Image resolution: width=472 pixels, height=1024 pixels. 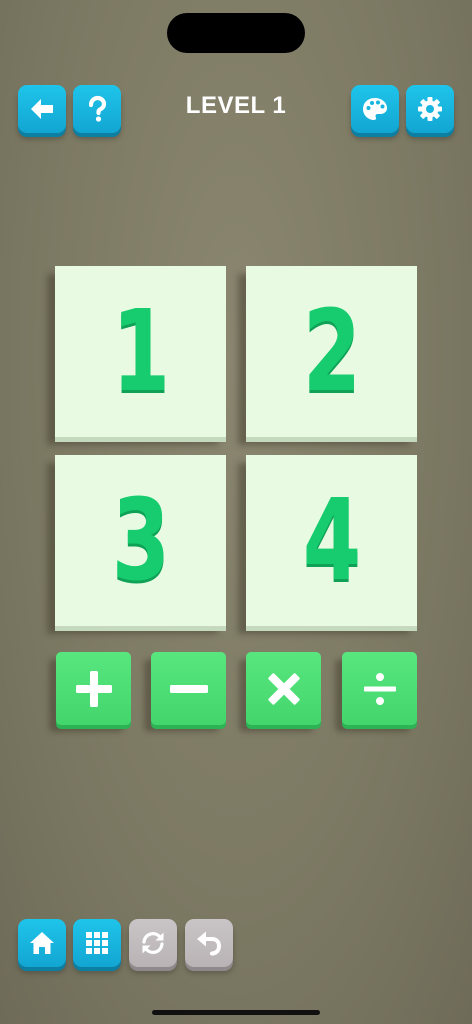 I want to click on number-tile-1: 1, so click(x=140, y=351).